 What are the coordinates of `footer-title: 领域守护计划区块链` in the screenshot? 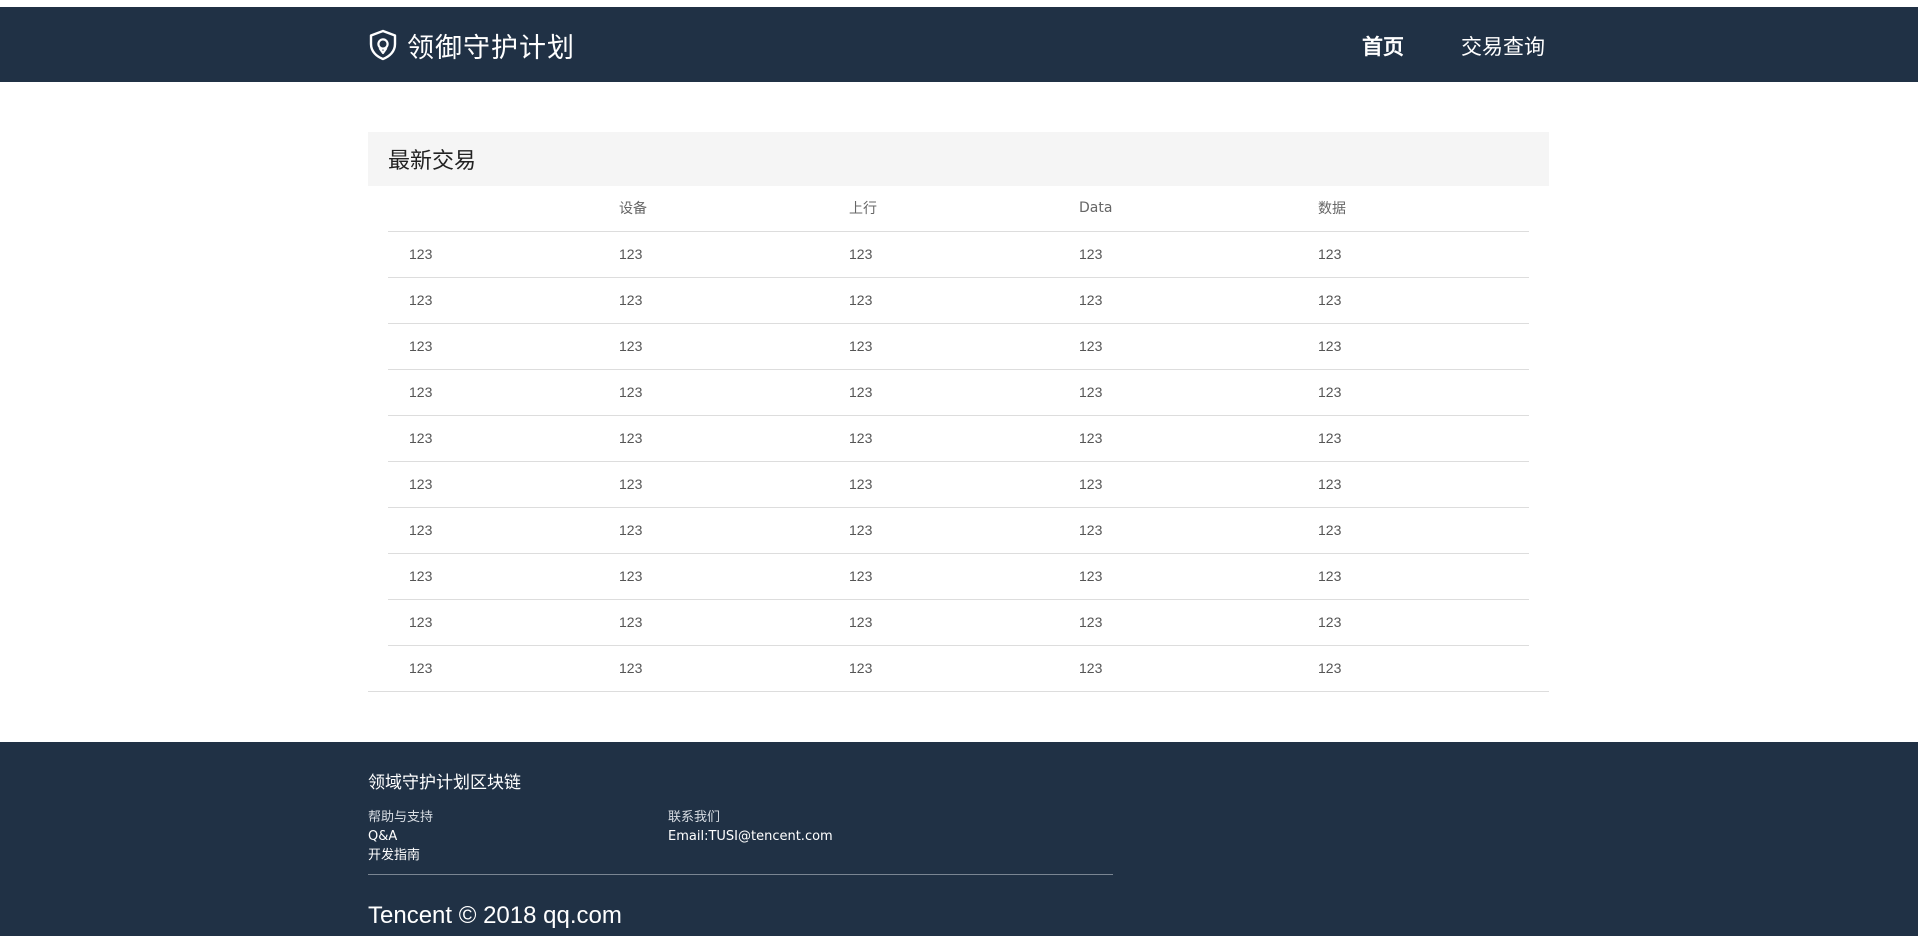 It's located at (444, 783).